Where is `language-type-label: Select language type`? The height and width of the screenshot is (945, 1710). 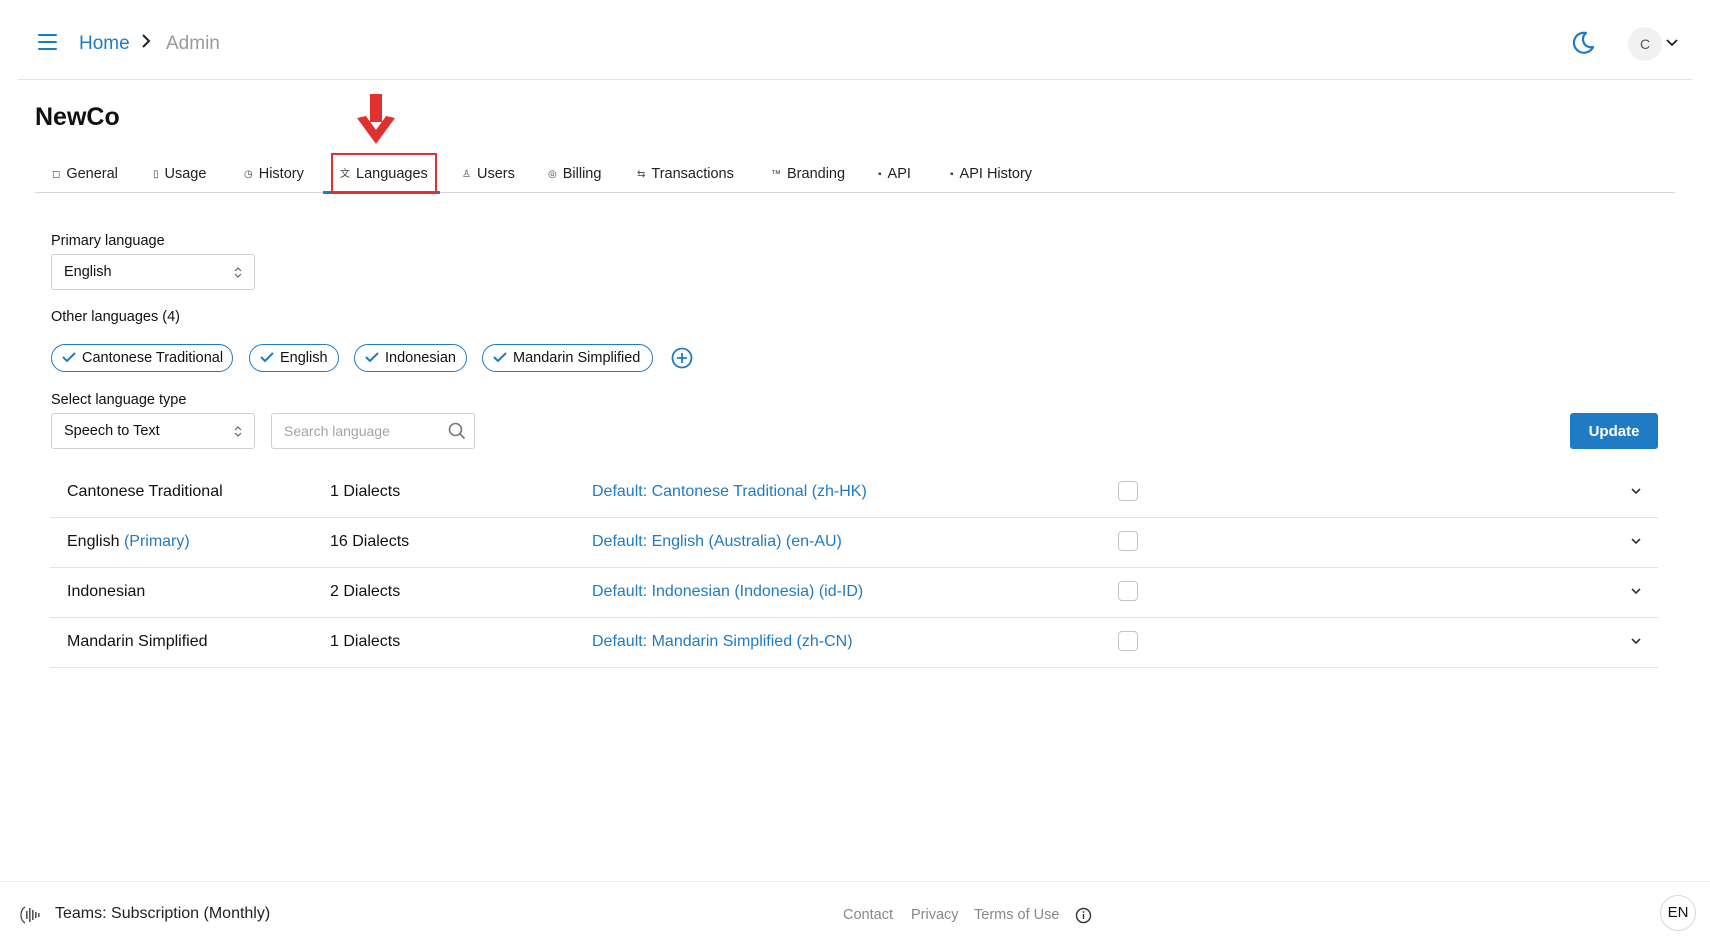
language-type-label: Select language type is located at coordinates (119, 400).